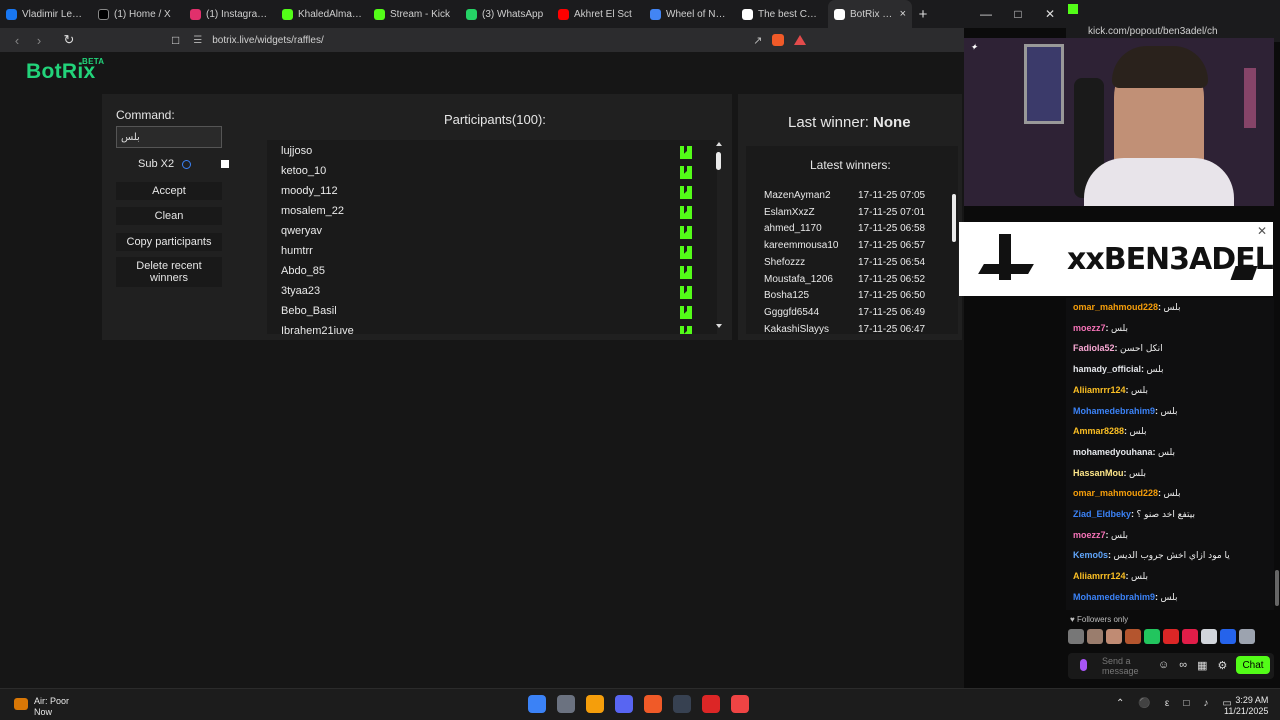 The width and height of the screenshot is (1280, 720). Describe the element at coordinates (169, 191) in the screenshot. I see `accept-button: Accept` at that location.